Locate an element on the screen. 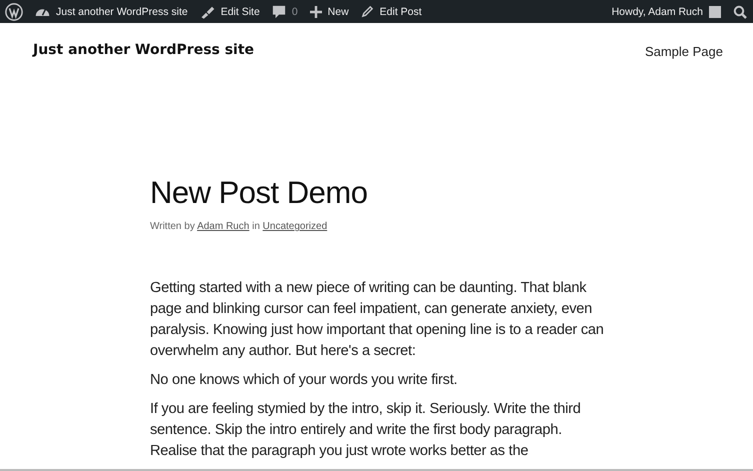 This screenshot has height=471, width=753. admin-bar-item: Edit Site is located at coordinates (230, 11).